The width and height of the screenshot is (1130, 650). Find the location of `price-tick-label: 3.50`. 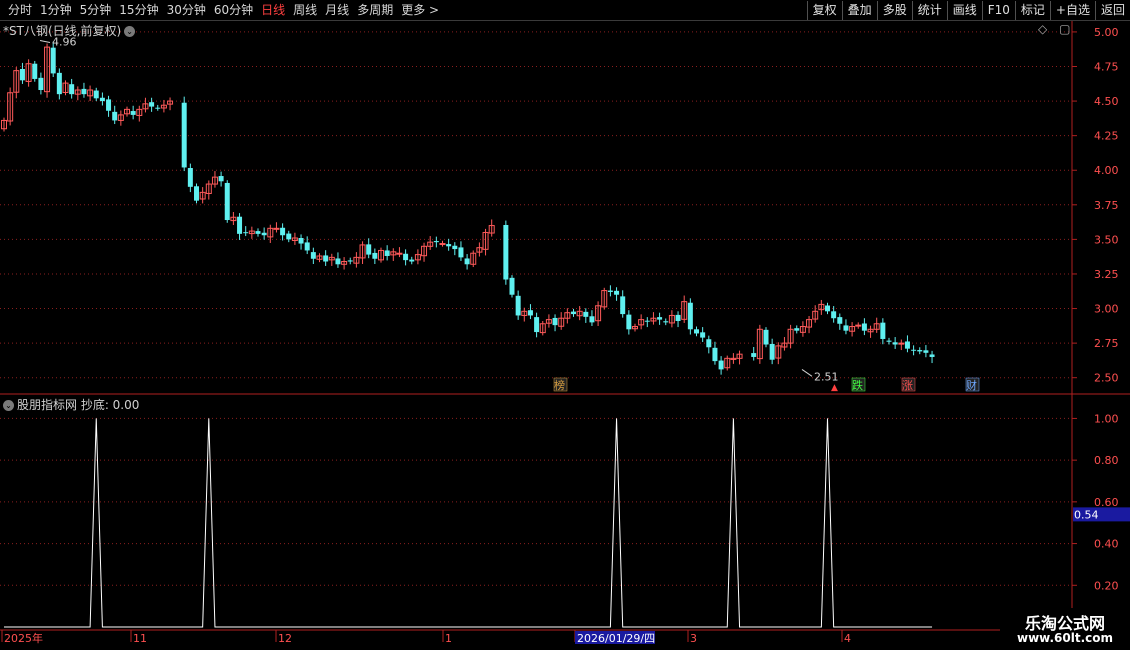

price-tick-label: 3.50 is located at coordinates (1106, 239).